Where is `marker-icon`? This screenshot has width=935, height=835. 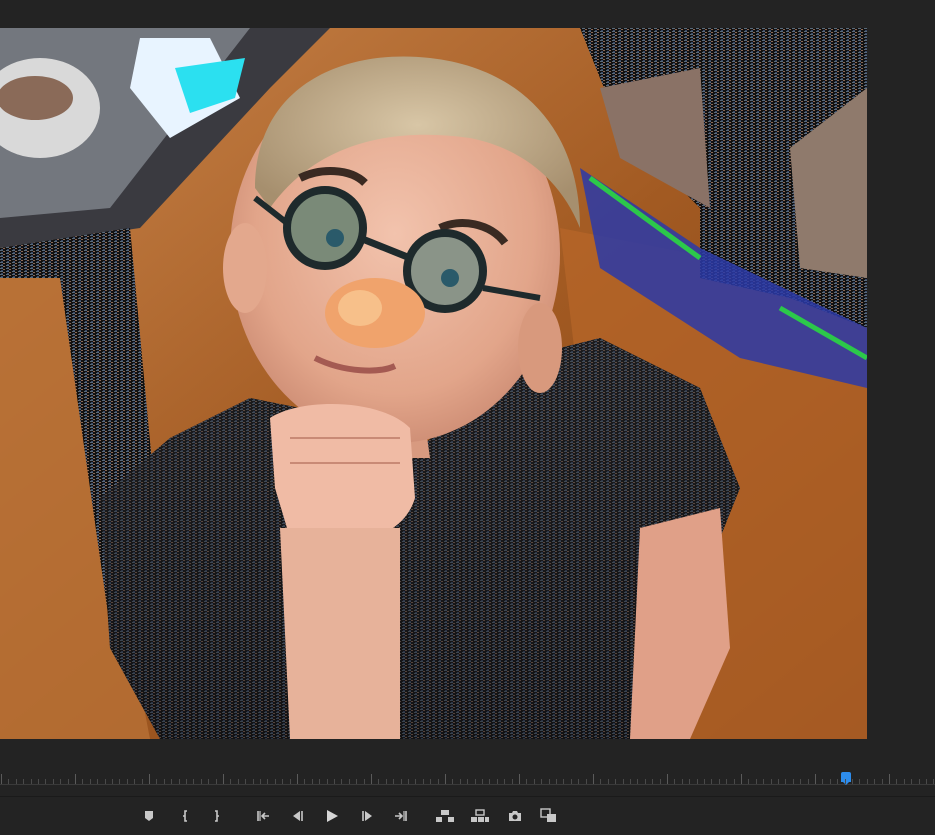
marker-icon is located at coordinates (149, 816).